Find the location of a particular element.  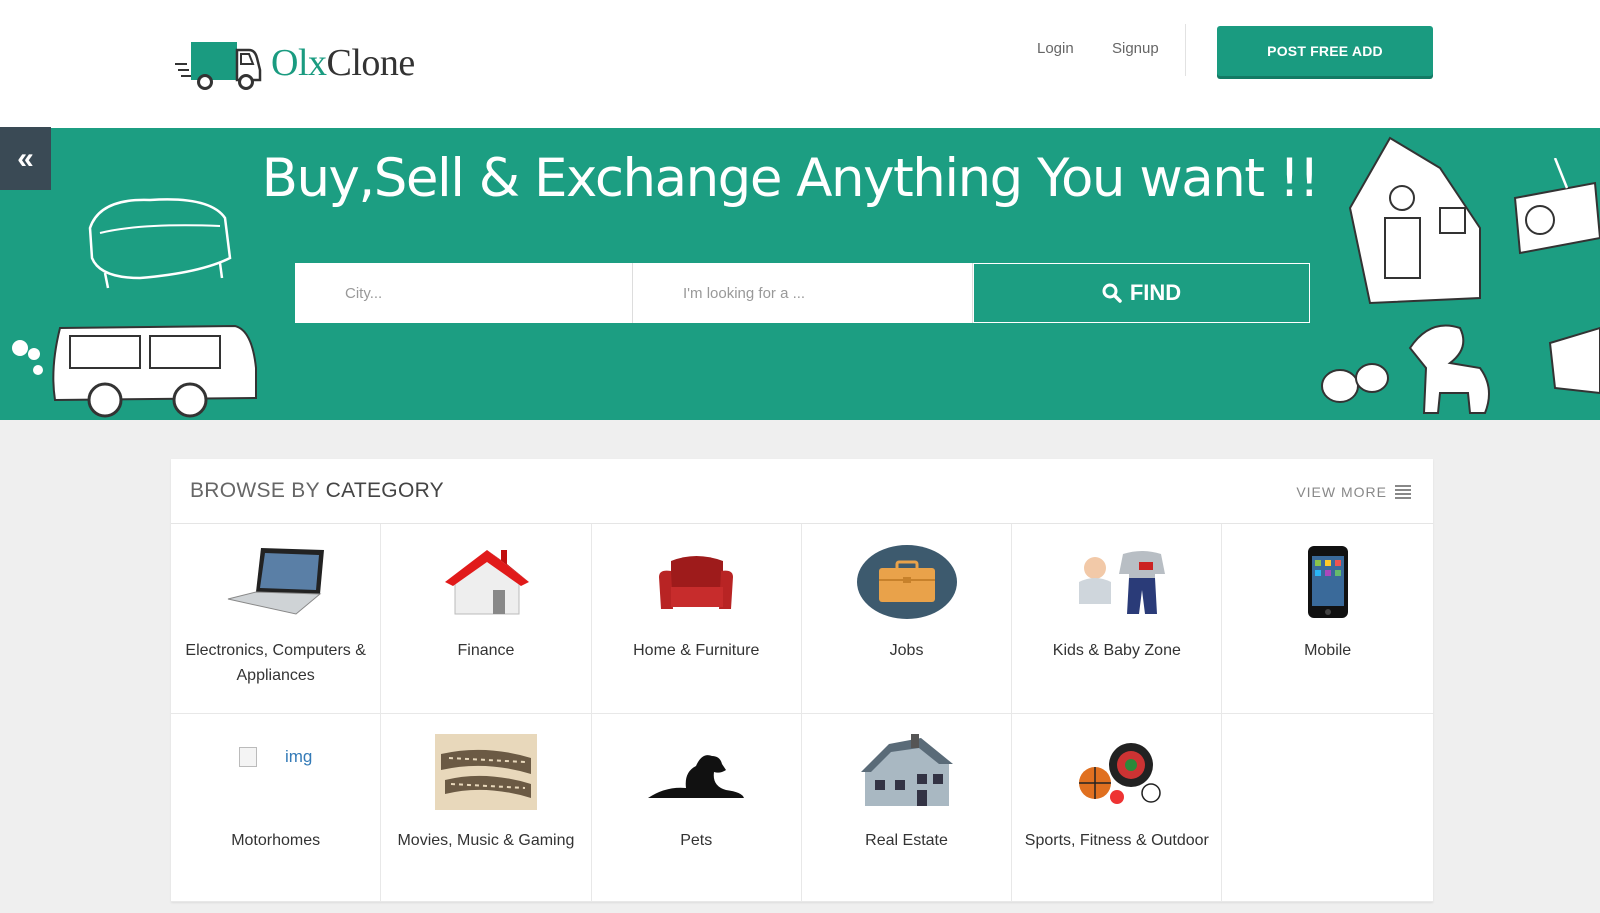

truck-logo-icon is located at coordinates (218, 66).